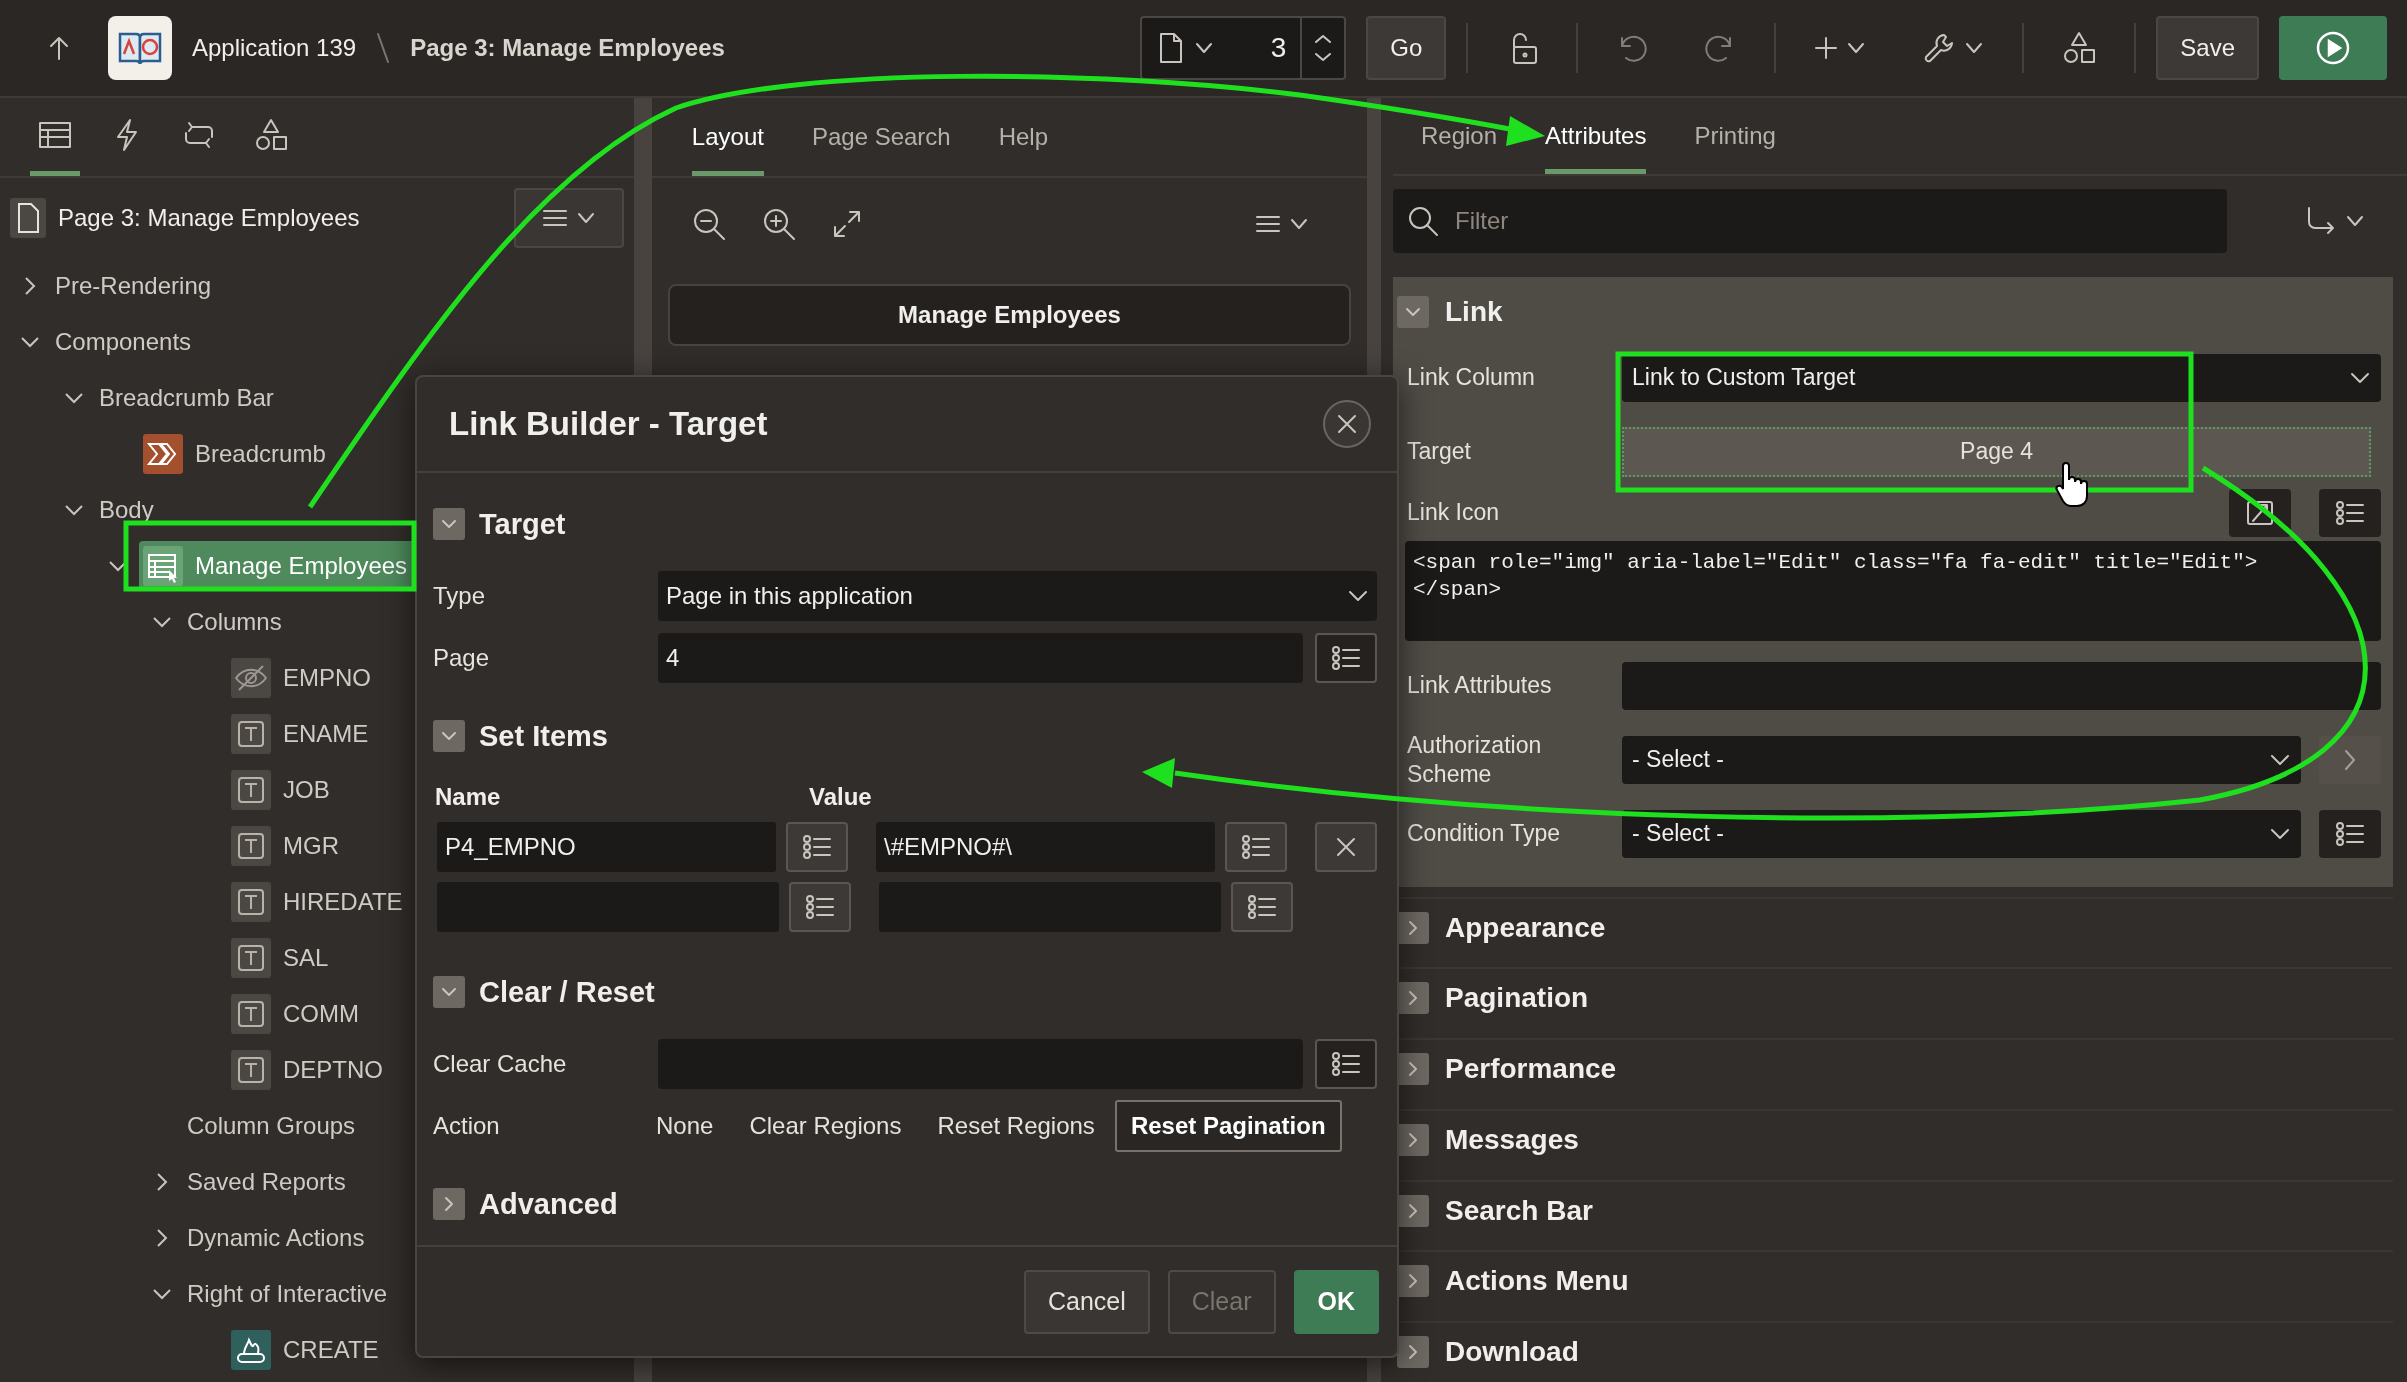 The height and width of the screenshot is (1382, 2407). I want to click on dialog-title: Link Builder - Target, so click(609, 424).